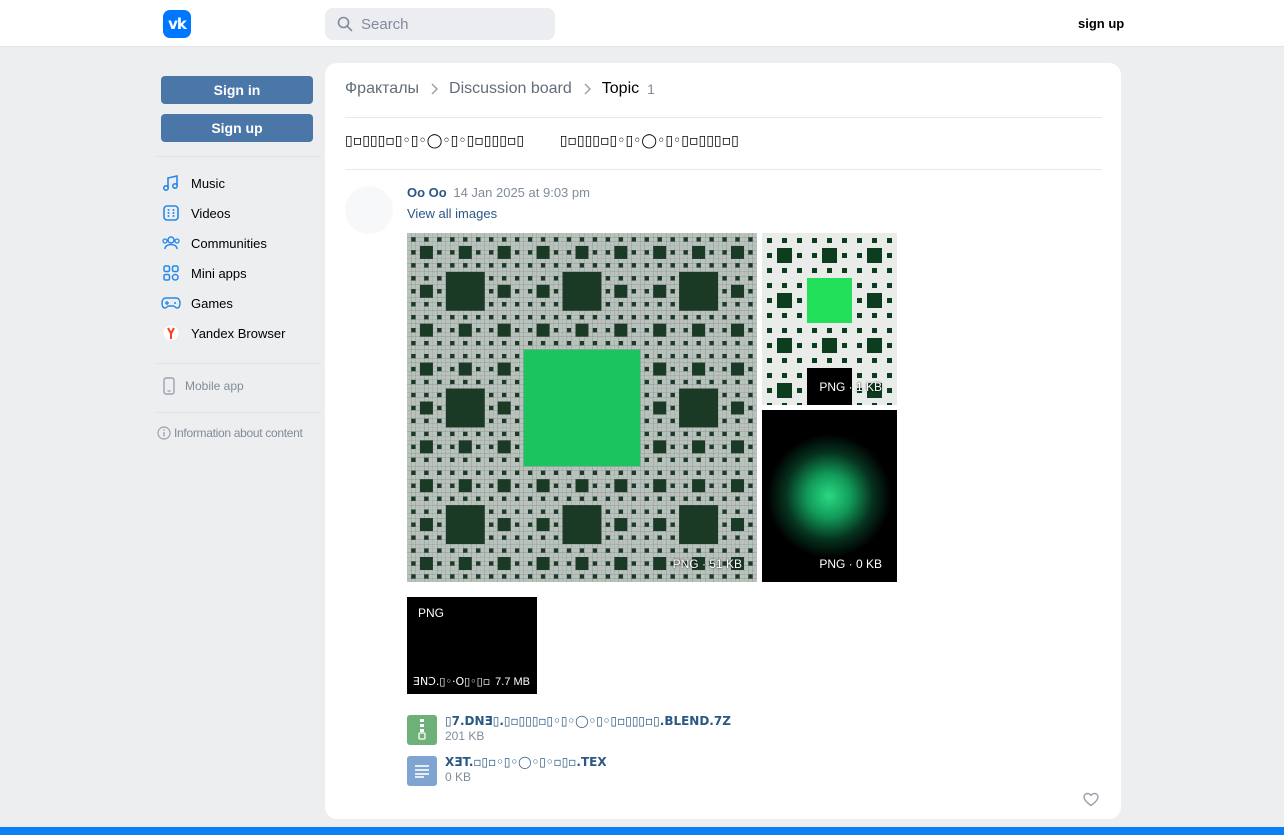 Image resolution: width=1284 pixels, height=835 pixels. I want to click on file-name-link: XƎT.▫▯▫◦▯◦◯◦▯◦▫▯▫.TEX, so click(526, 762).